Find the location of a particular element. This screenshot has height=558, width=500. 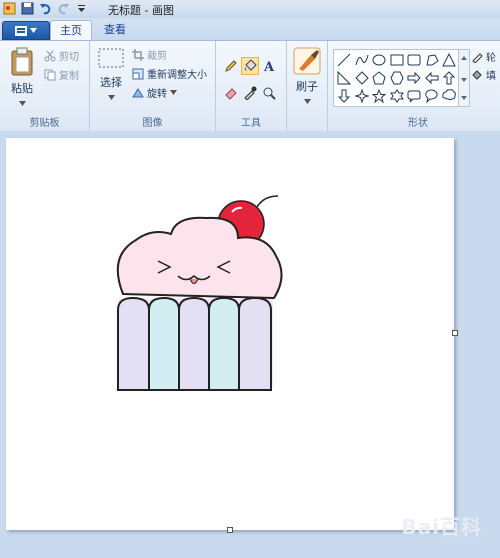

shapes-gallery is located at coordinates (397, 78).